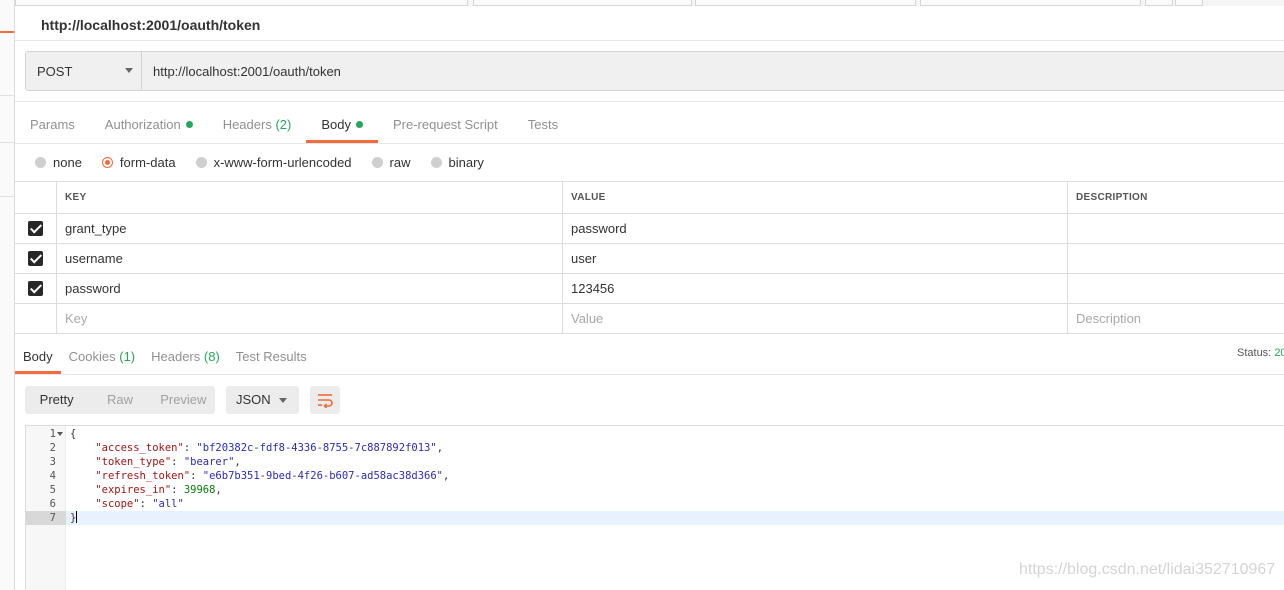 This screenshot has width=1284, height=590. I want to click on tab-response-headers: Headers (8), so click(185, 357).